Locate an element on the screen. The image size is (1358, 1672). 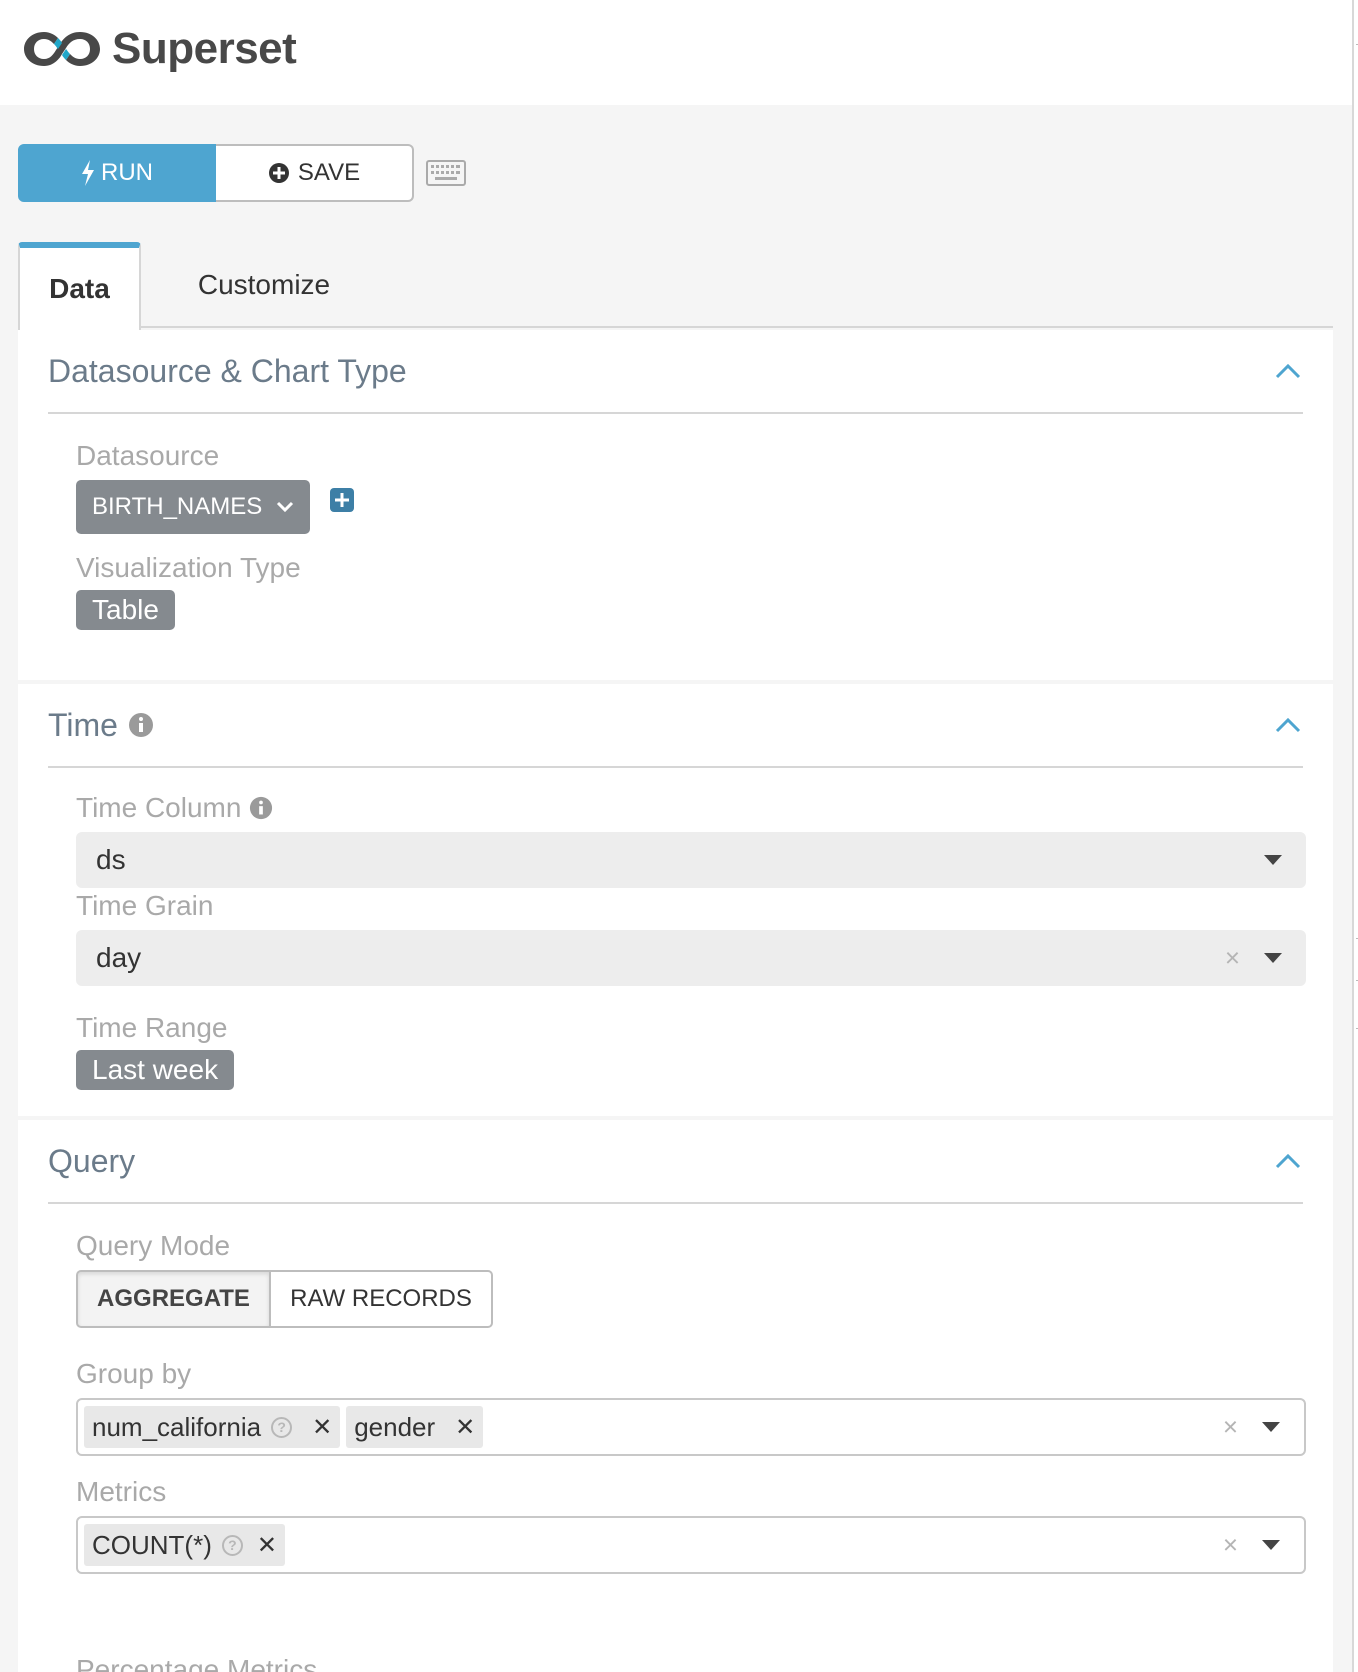
tag-label: gender is located at coordinates (395, 1426).